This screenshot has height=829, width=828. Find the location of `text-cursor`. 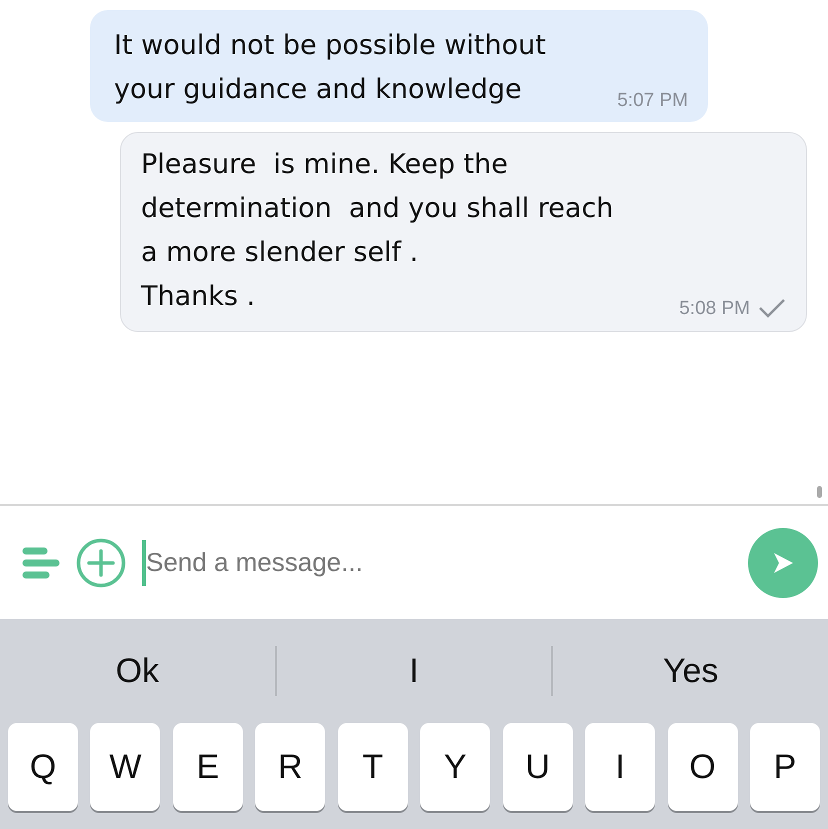

text-cursor is located at coordinates (144, 563).